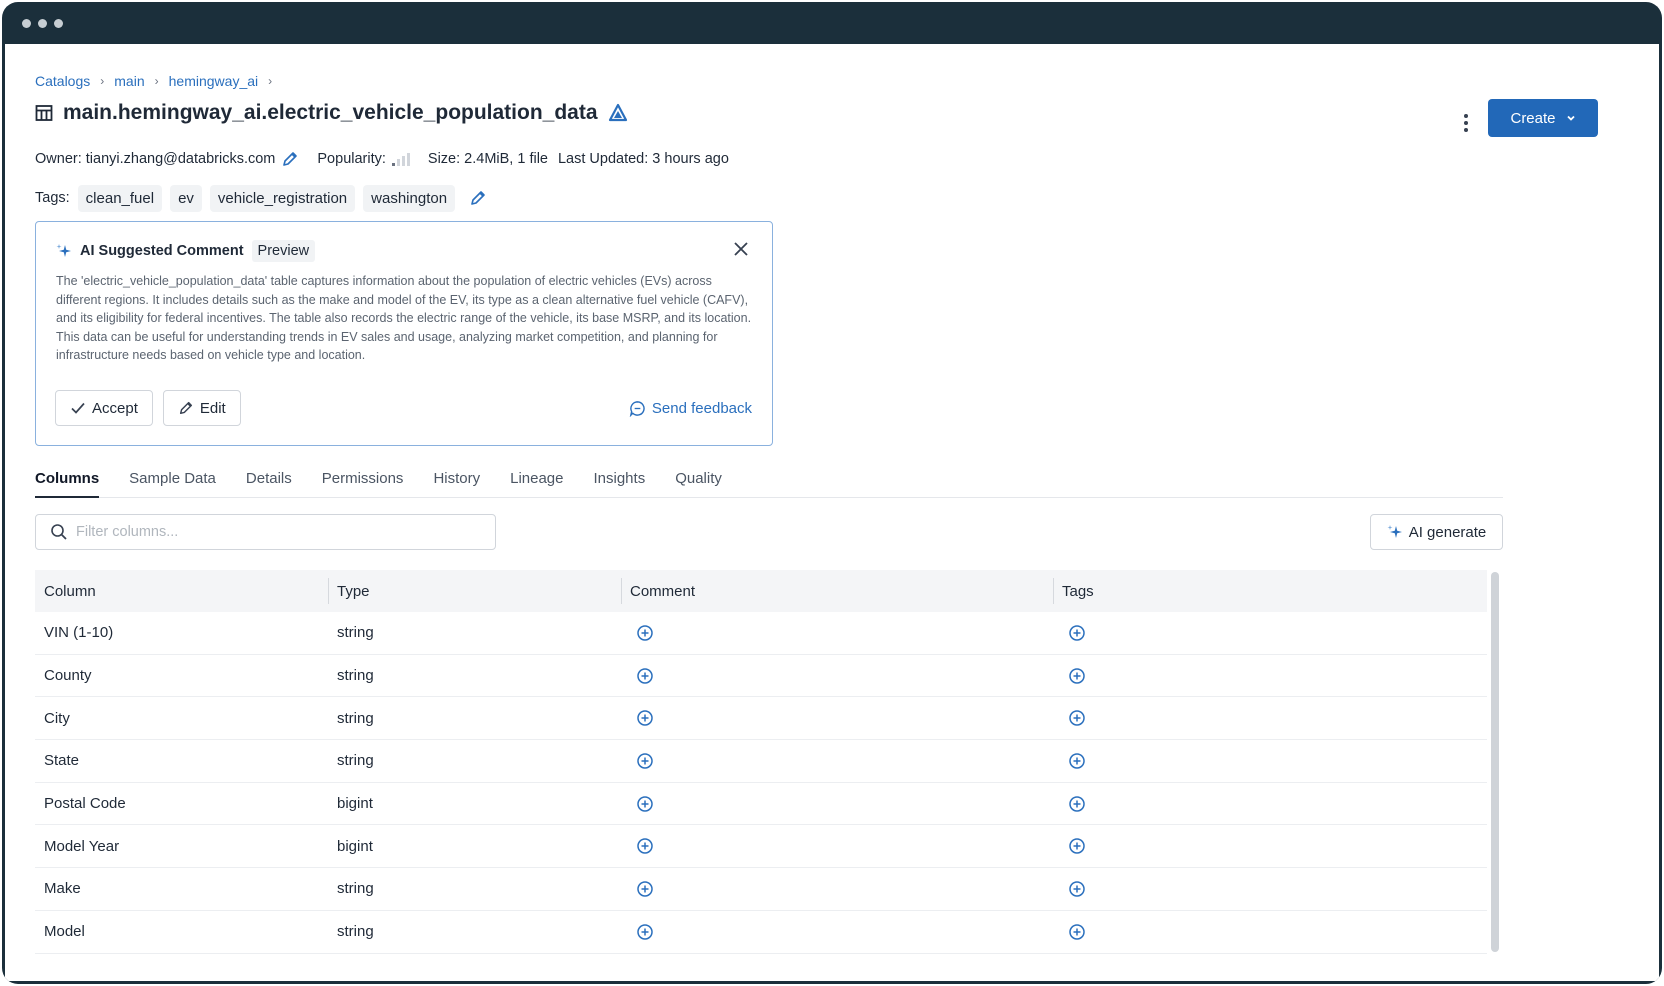  What do you see at coordinates (355, 804) in the screenshot?
I see `column-type-cell: bigint` at bounding box center [355, 804].